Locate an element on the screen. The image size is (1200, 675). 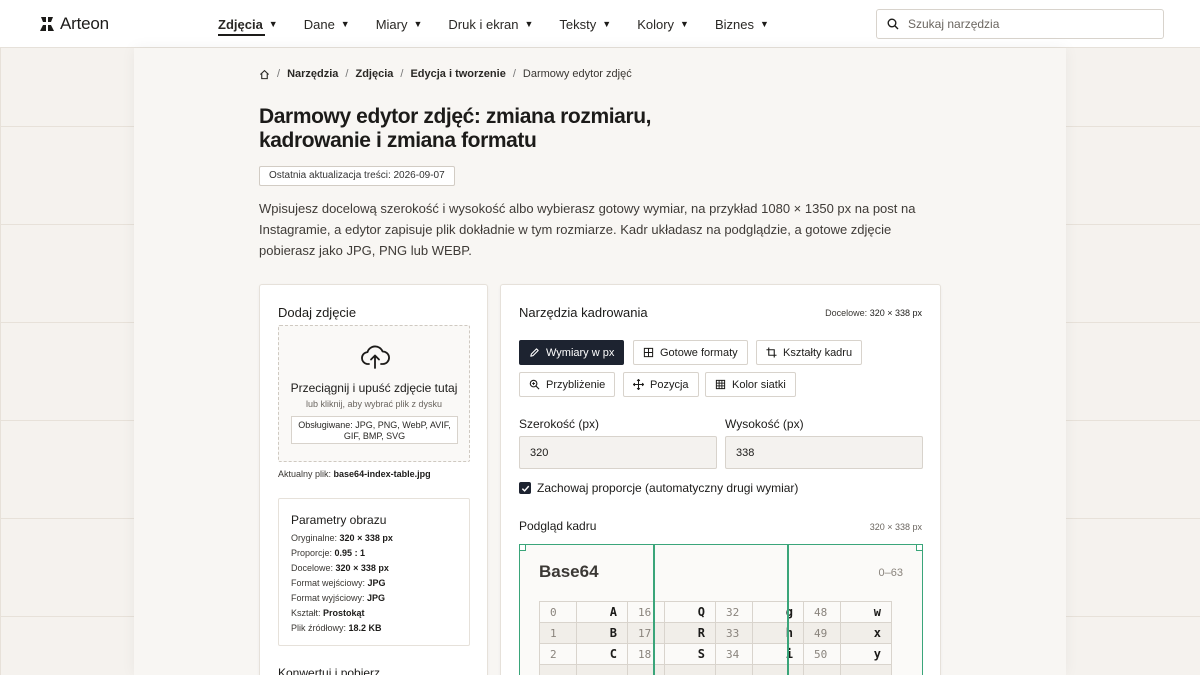
nav-label: Biznes is located at coordinates (734, 24).